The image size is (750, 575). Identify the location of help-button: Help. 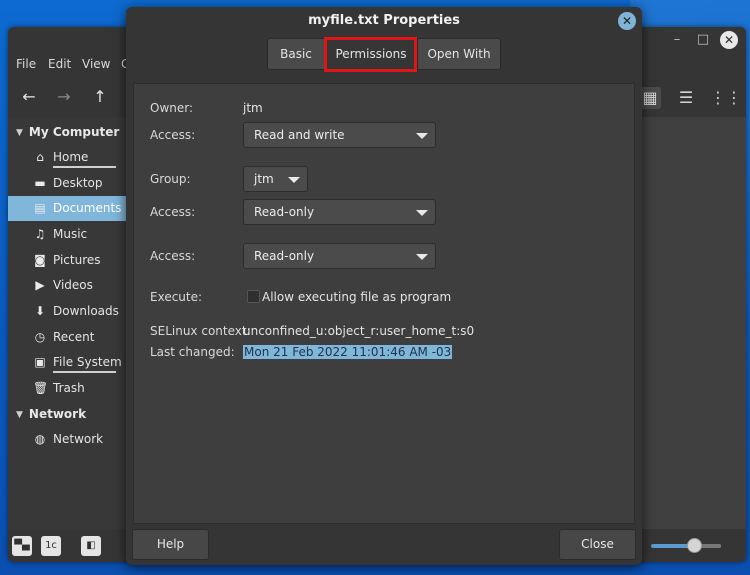
(170, 544).